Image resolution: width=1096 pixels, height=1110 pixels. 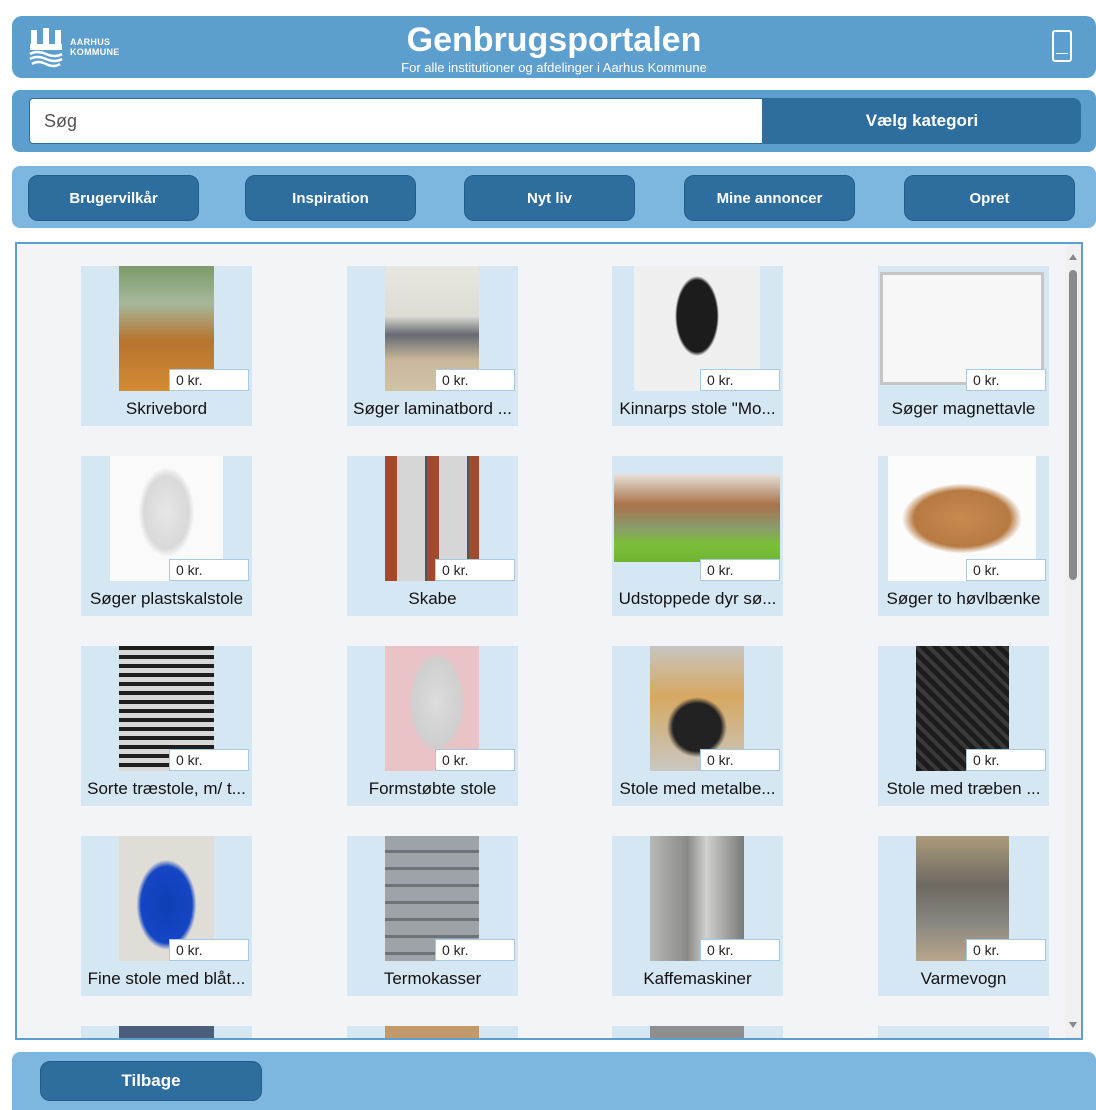 What do you see at coordinates (769, 198) in the screenshot?
I see `nav-my-listings-button: Mine annoncer` at bounding box center [769, 198].